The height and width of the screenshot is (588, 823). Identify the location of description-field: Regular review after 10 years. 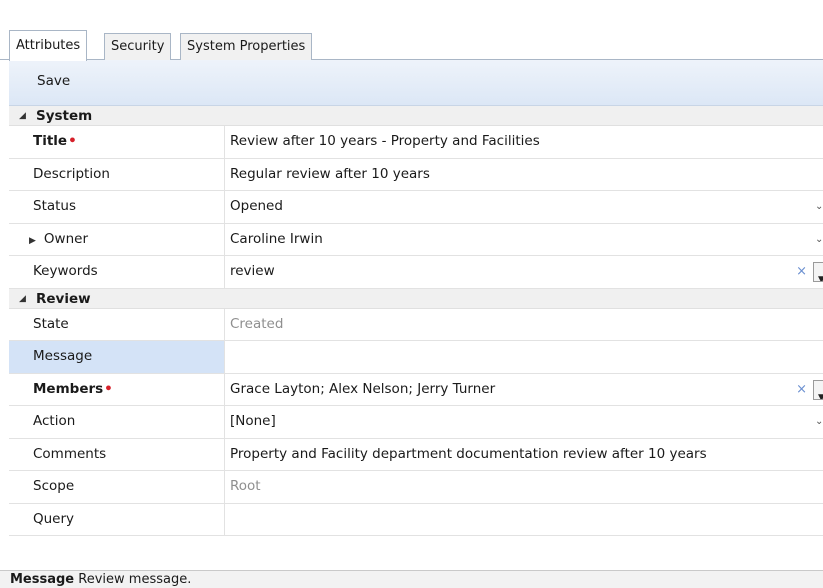
(526, 175).